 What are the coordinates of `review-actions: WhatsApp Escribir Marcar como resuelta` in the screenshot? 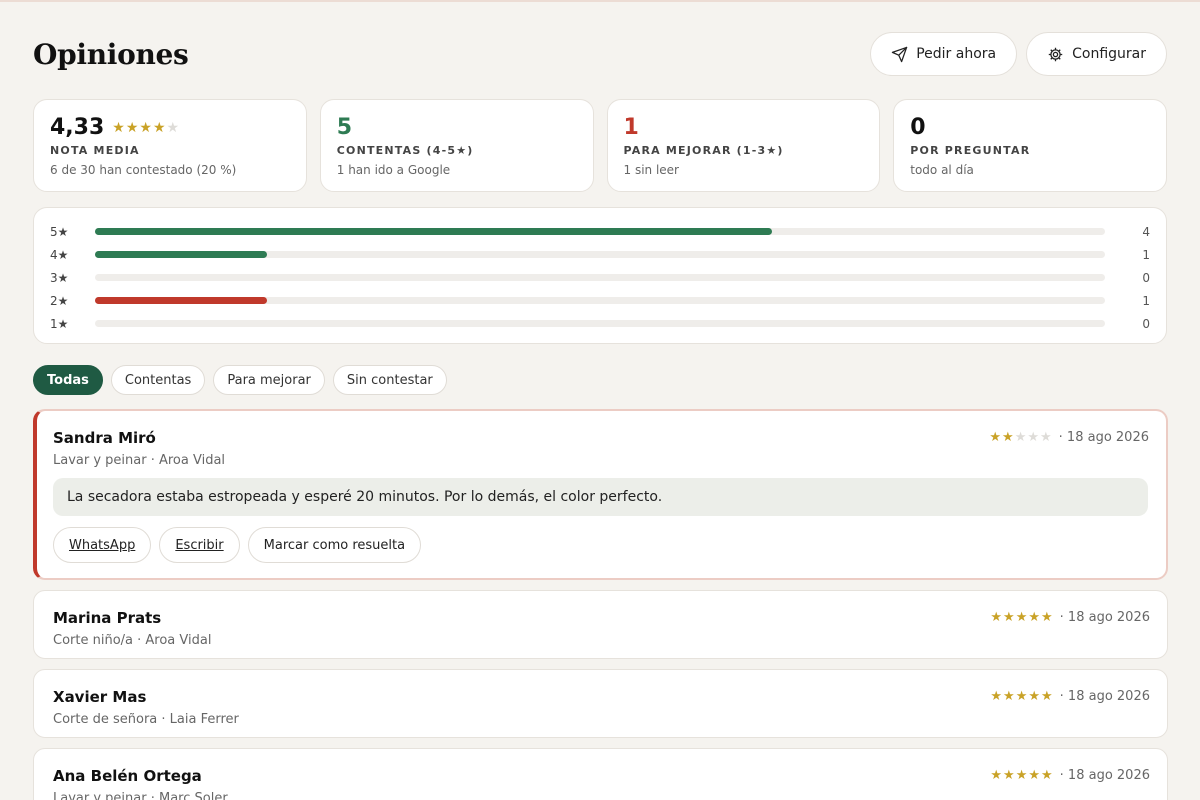 It's located at (600, 545).